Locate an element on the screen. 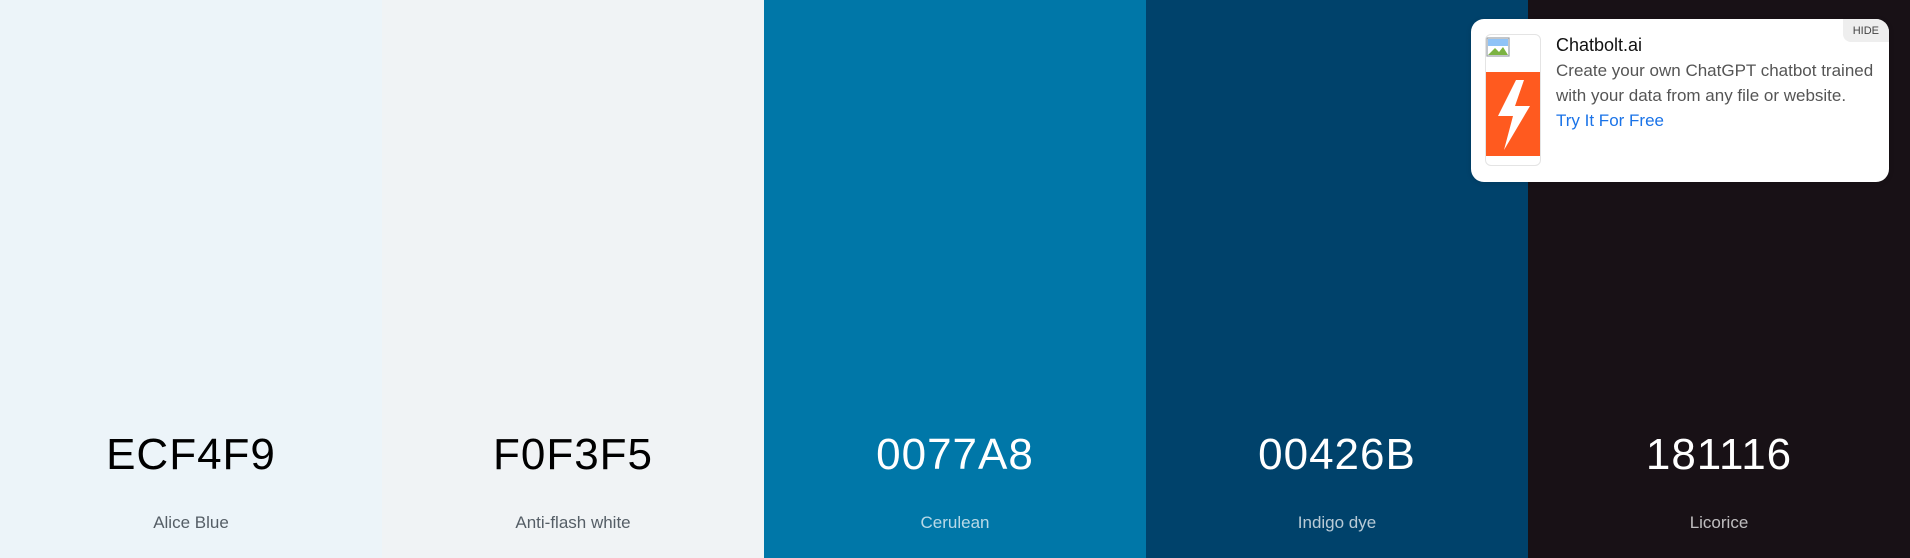 The image size is (1910, 558). ad-logo is located at coordinates (1513, 100).